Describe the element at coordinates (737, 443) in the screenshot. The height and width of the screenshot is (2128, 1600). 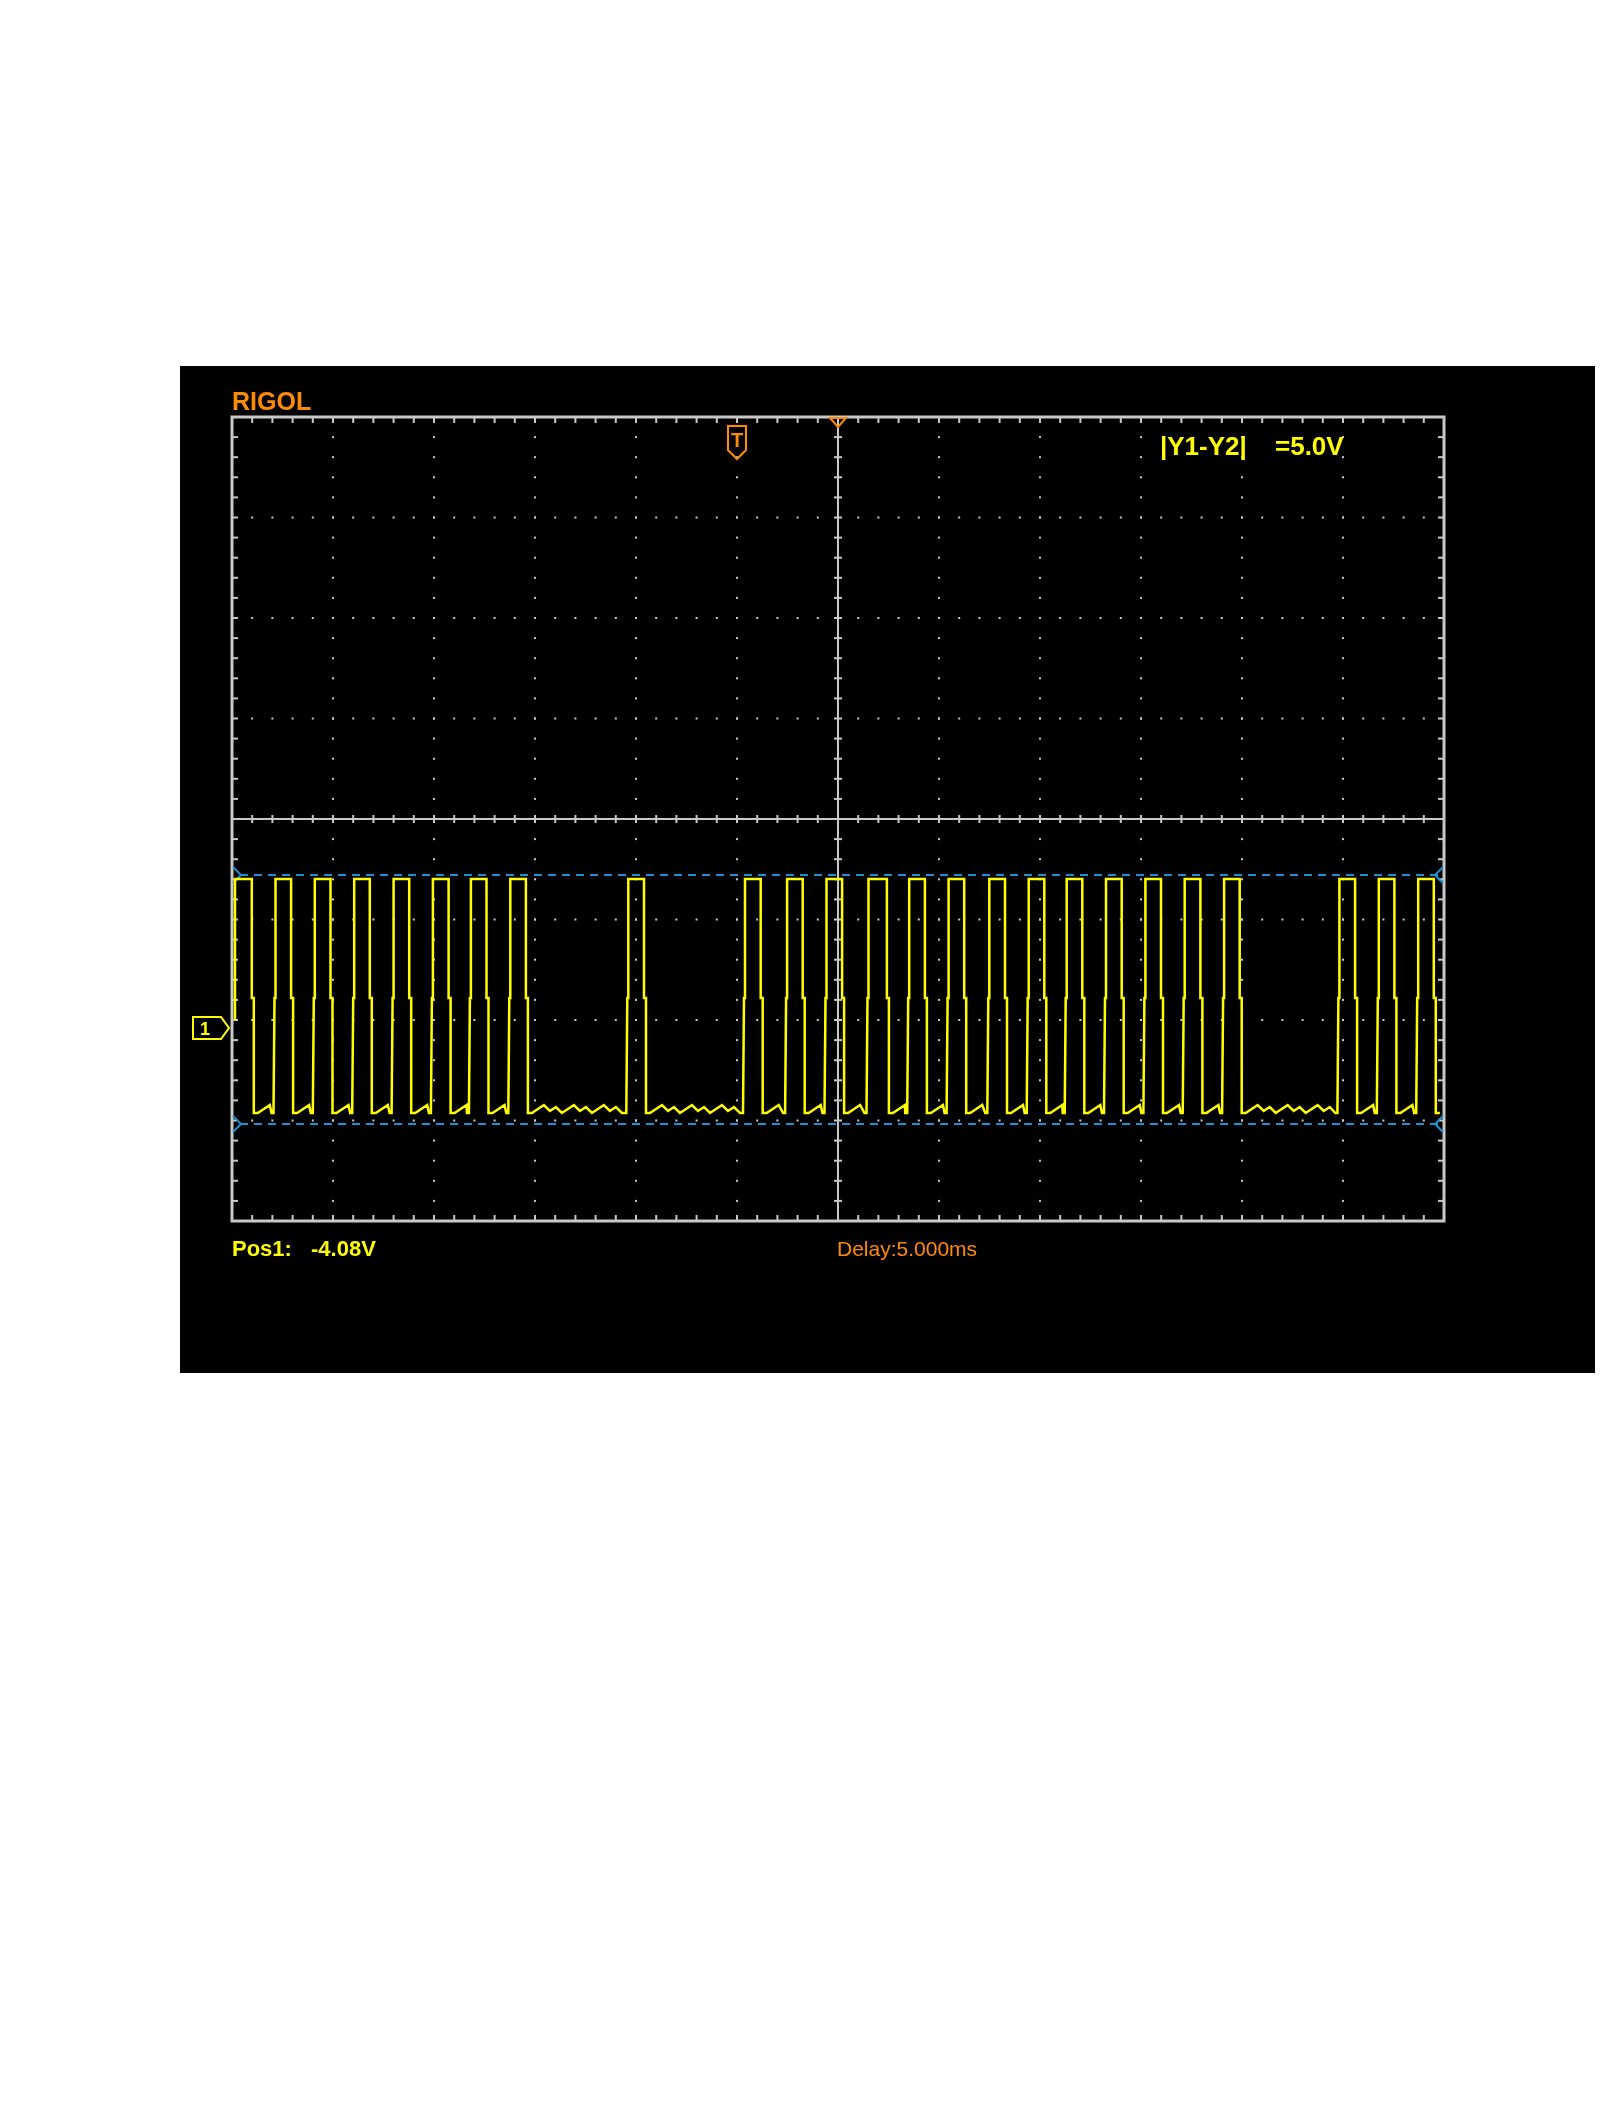
I see `trigger-marker: T` at that location.